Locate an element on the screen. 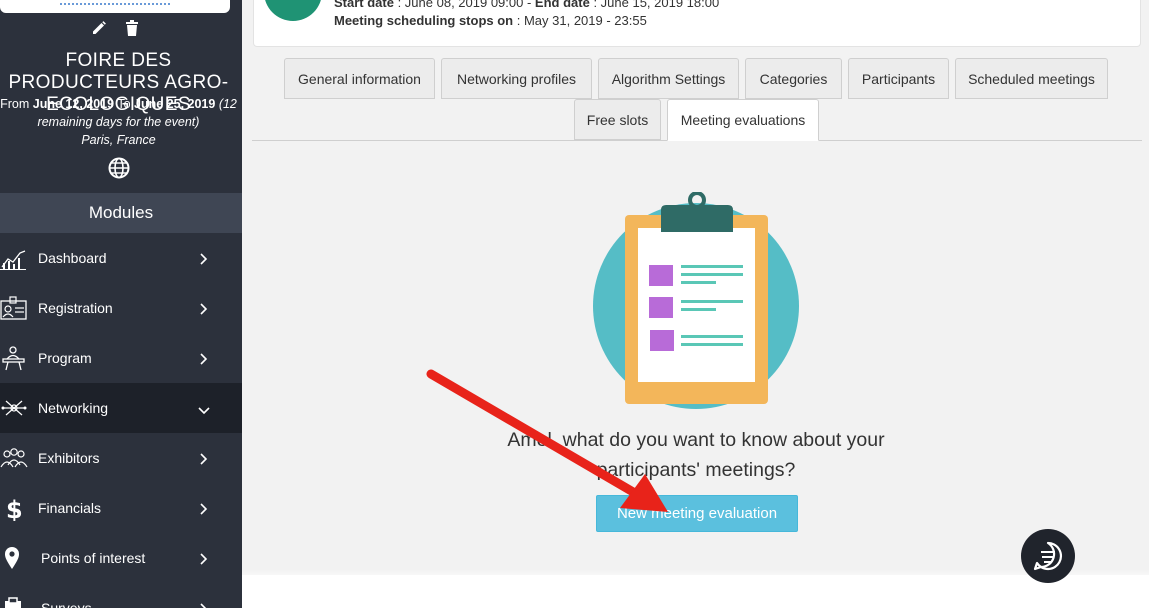 The image size is (1149, 608). sidebar-item-label: Dashboard is located at coordinates (72, 258).